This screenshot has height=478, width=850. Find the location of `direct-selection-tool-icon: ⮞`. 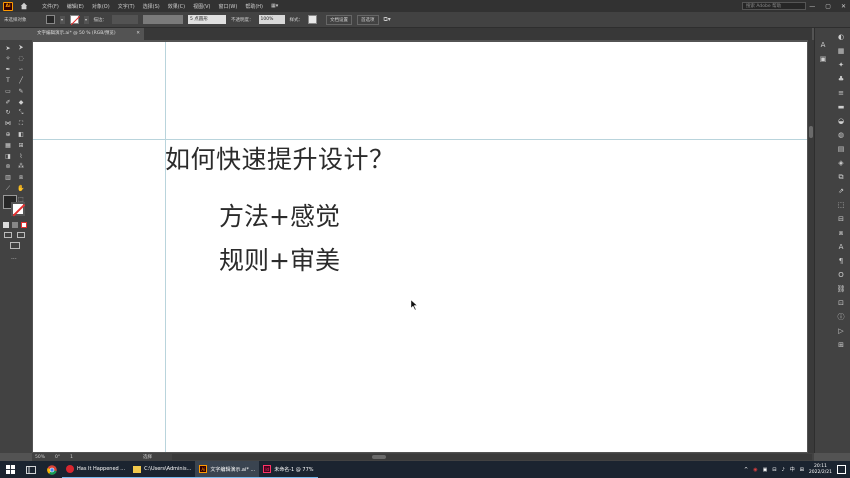

direct-selection-tool-icon: ⮞ is located at coordinates (21, 48).